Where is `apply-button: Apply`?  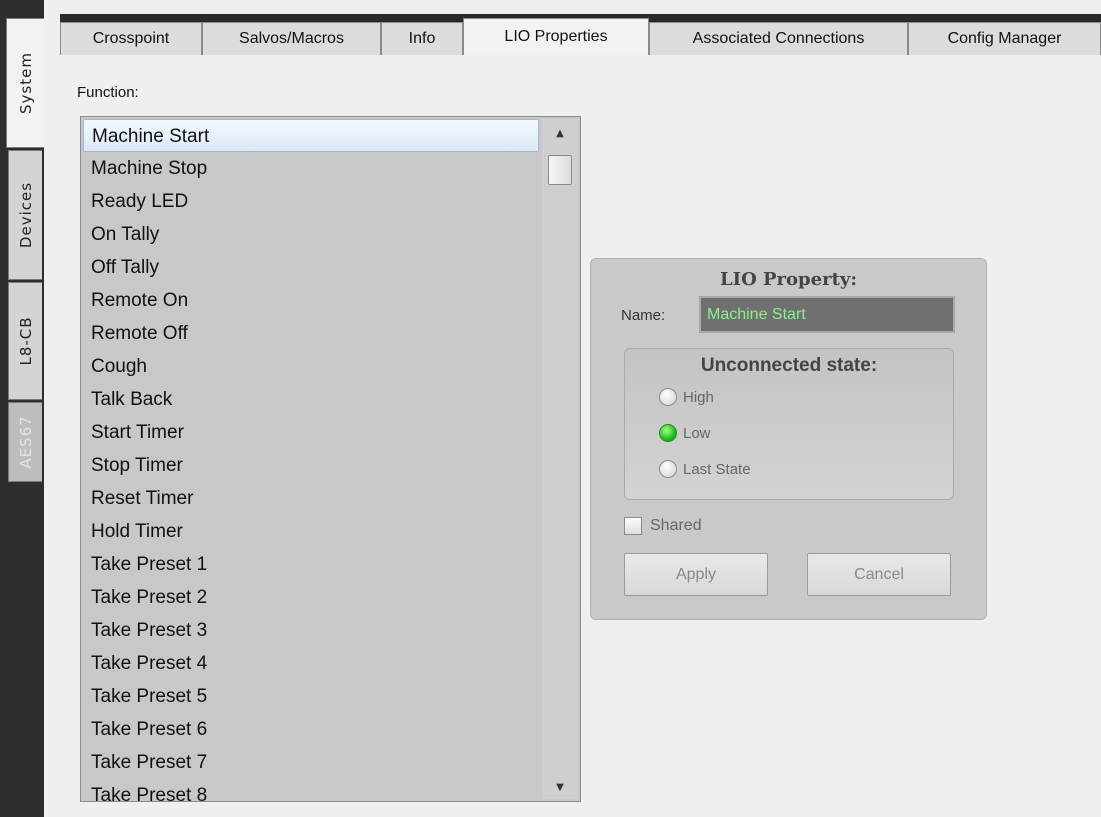
apply-button: Apply is located at coordinates (696, 574).